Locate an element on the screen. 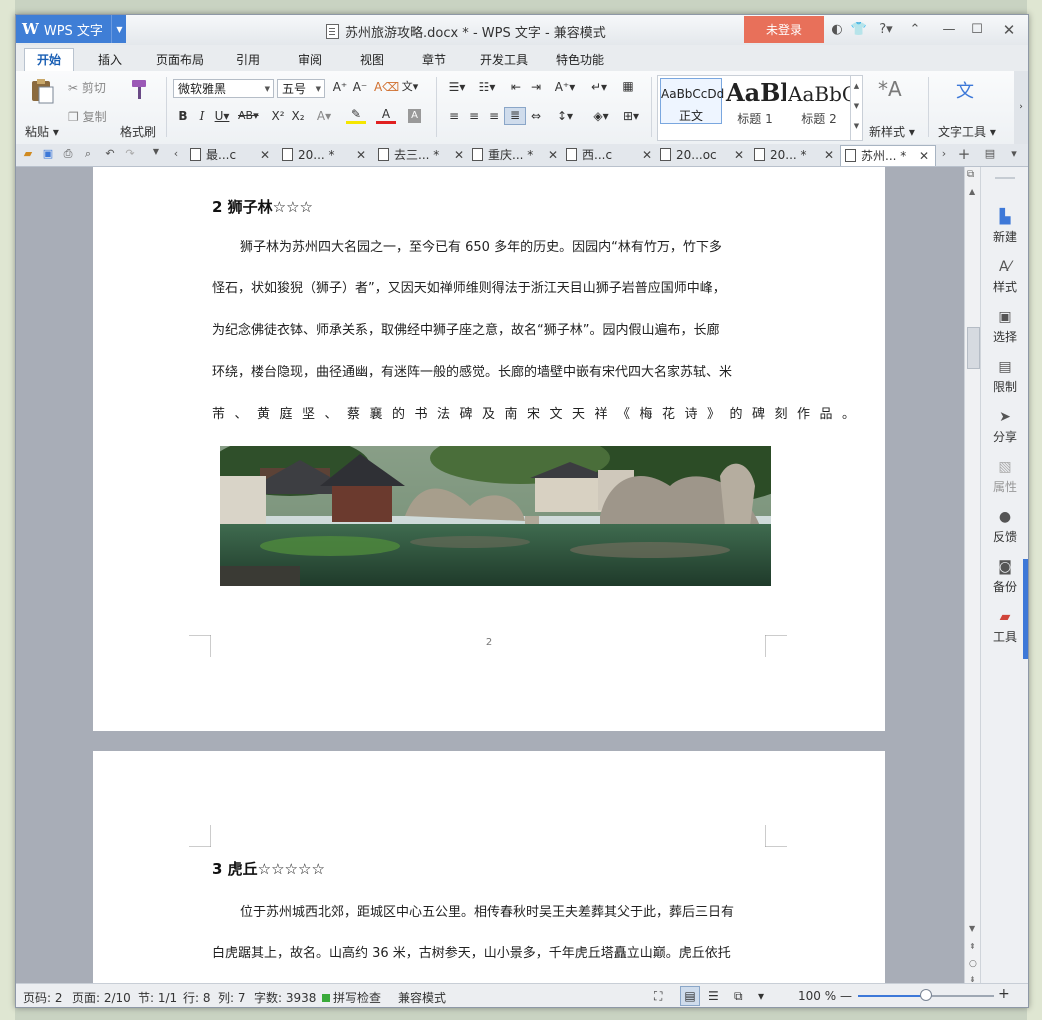 This screenshot has height=1020, width=1042. text-effect-icon: A▾ is located at coordinates (324, 116).